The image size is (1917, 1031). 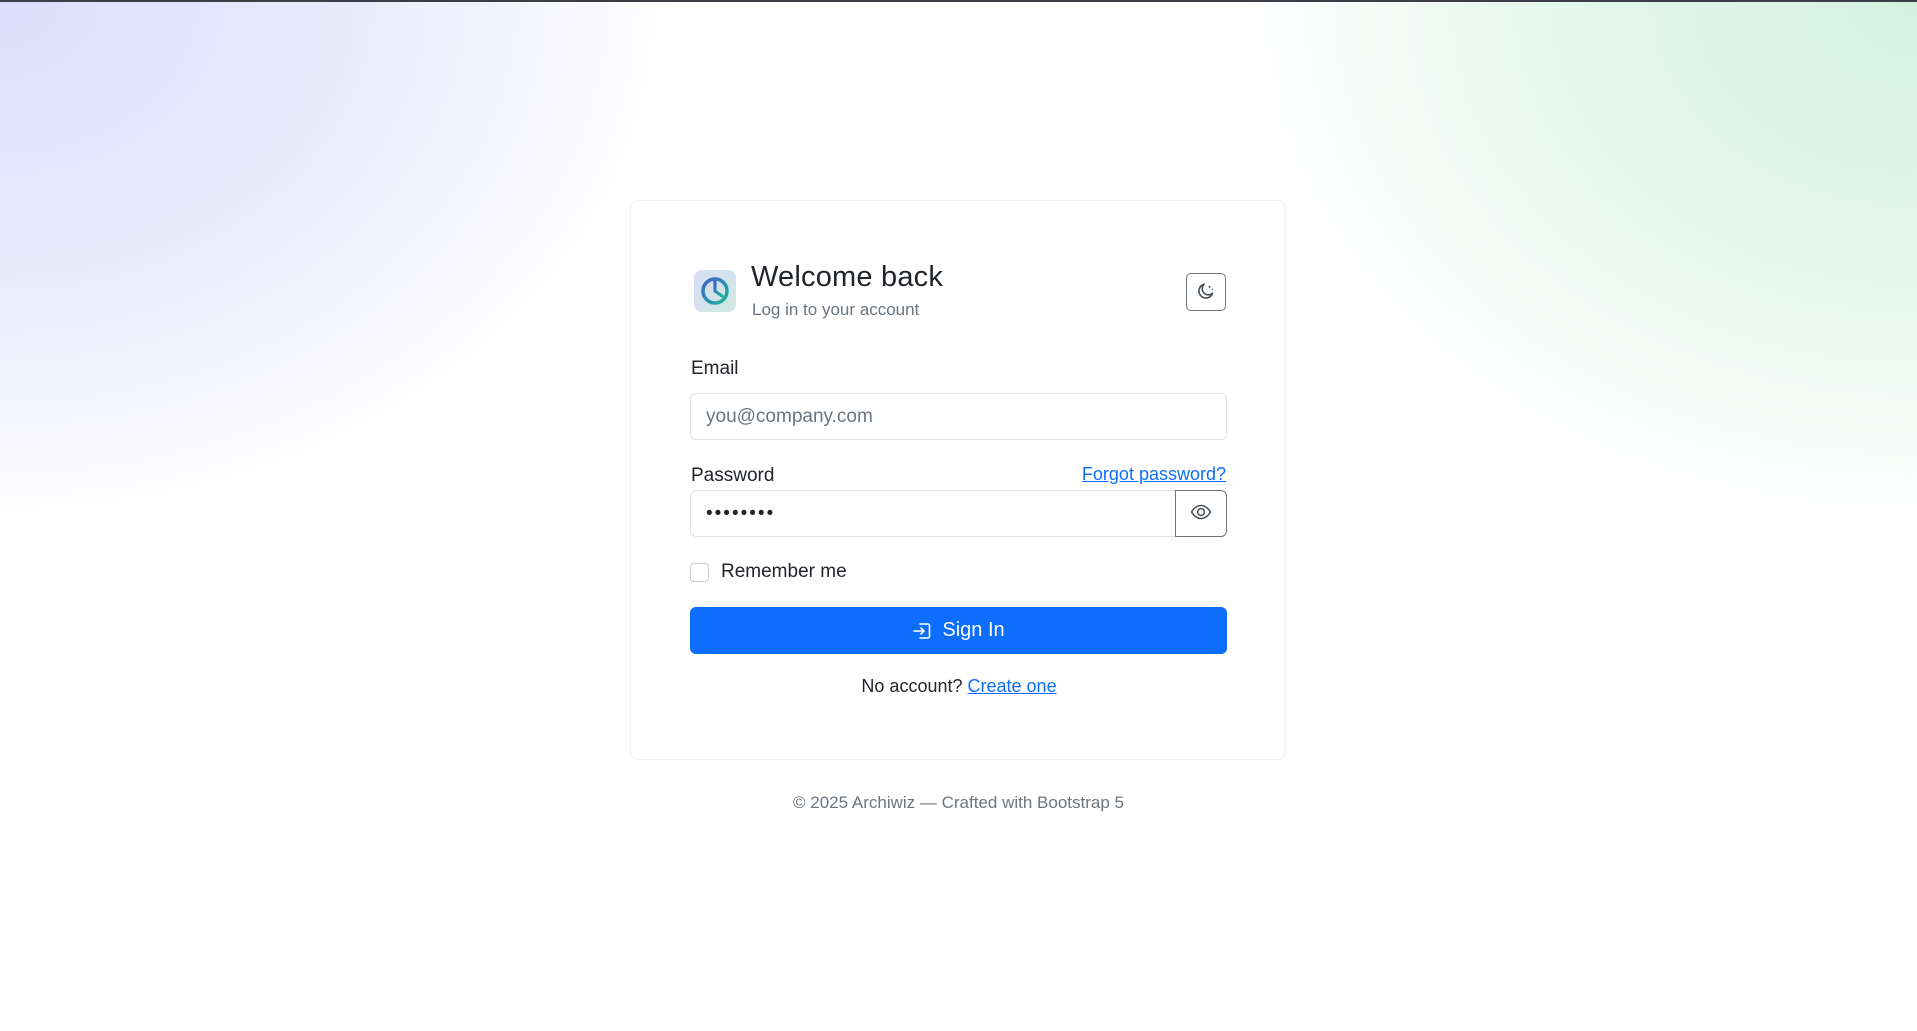 What do you see at coordinates (699, 572) in the screenshot?
I see `remember-me-checkbox` at bounding box center [699, 572].